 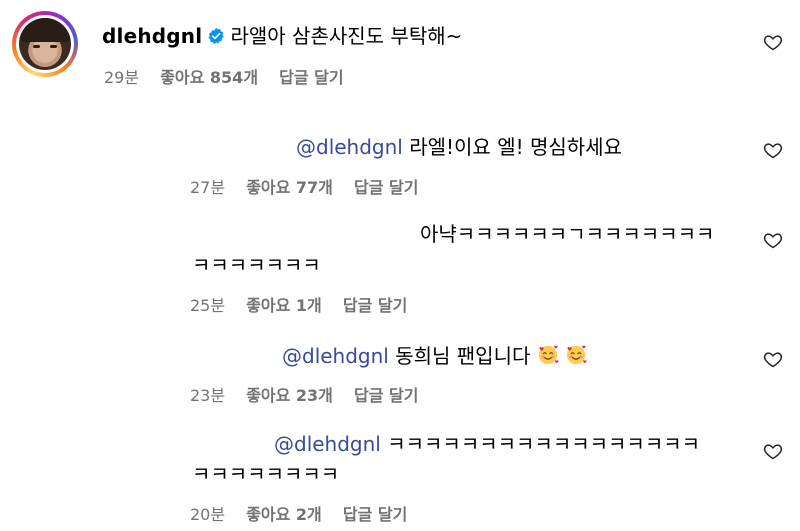 I want to click on reply-likes: 좋아요 2개, so click(x=284, y=514).